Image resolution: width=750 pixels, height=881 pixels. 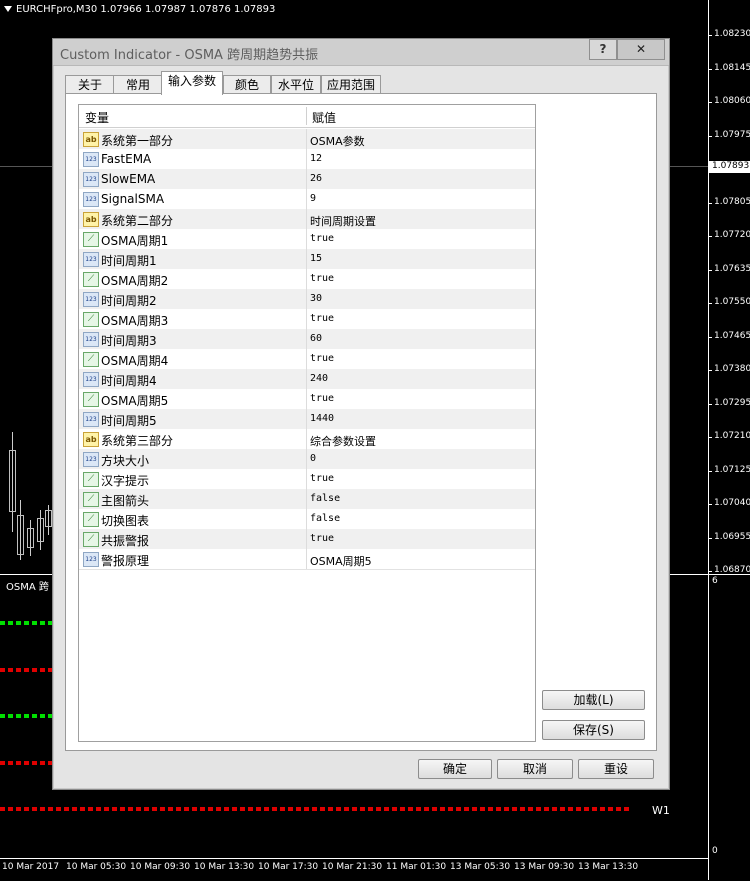 I want to click on table-row: ⟋ 汉字提示 true, so click(x=307, y=479).